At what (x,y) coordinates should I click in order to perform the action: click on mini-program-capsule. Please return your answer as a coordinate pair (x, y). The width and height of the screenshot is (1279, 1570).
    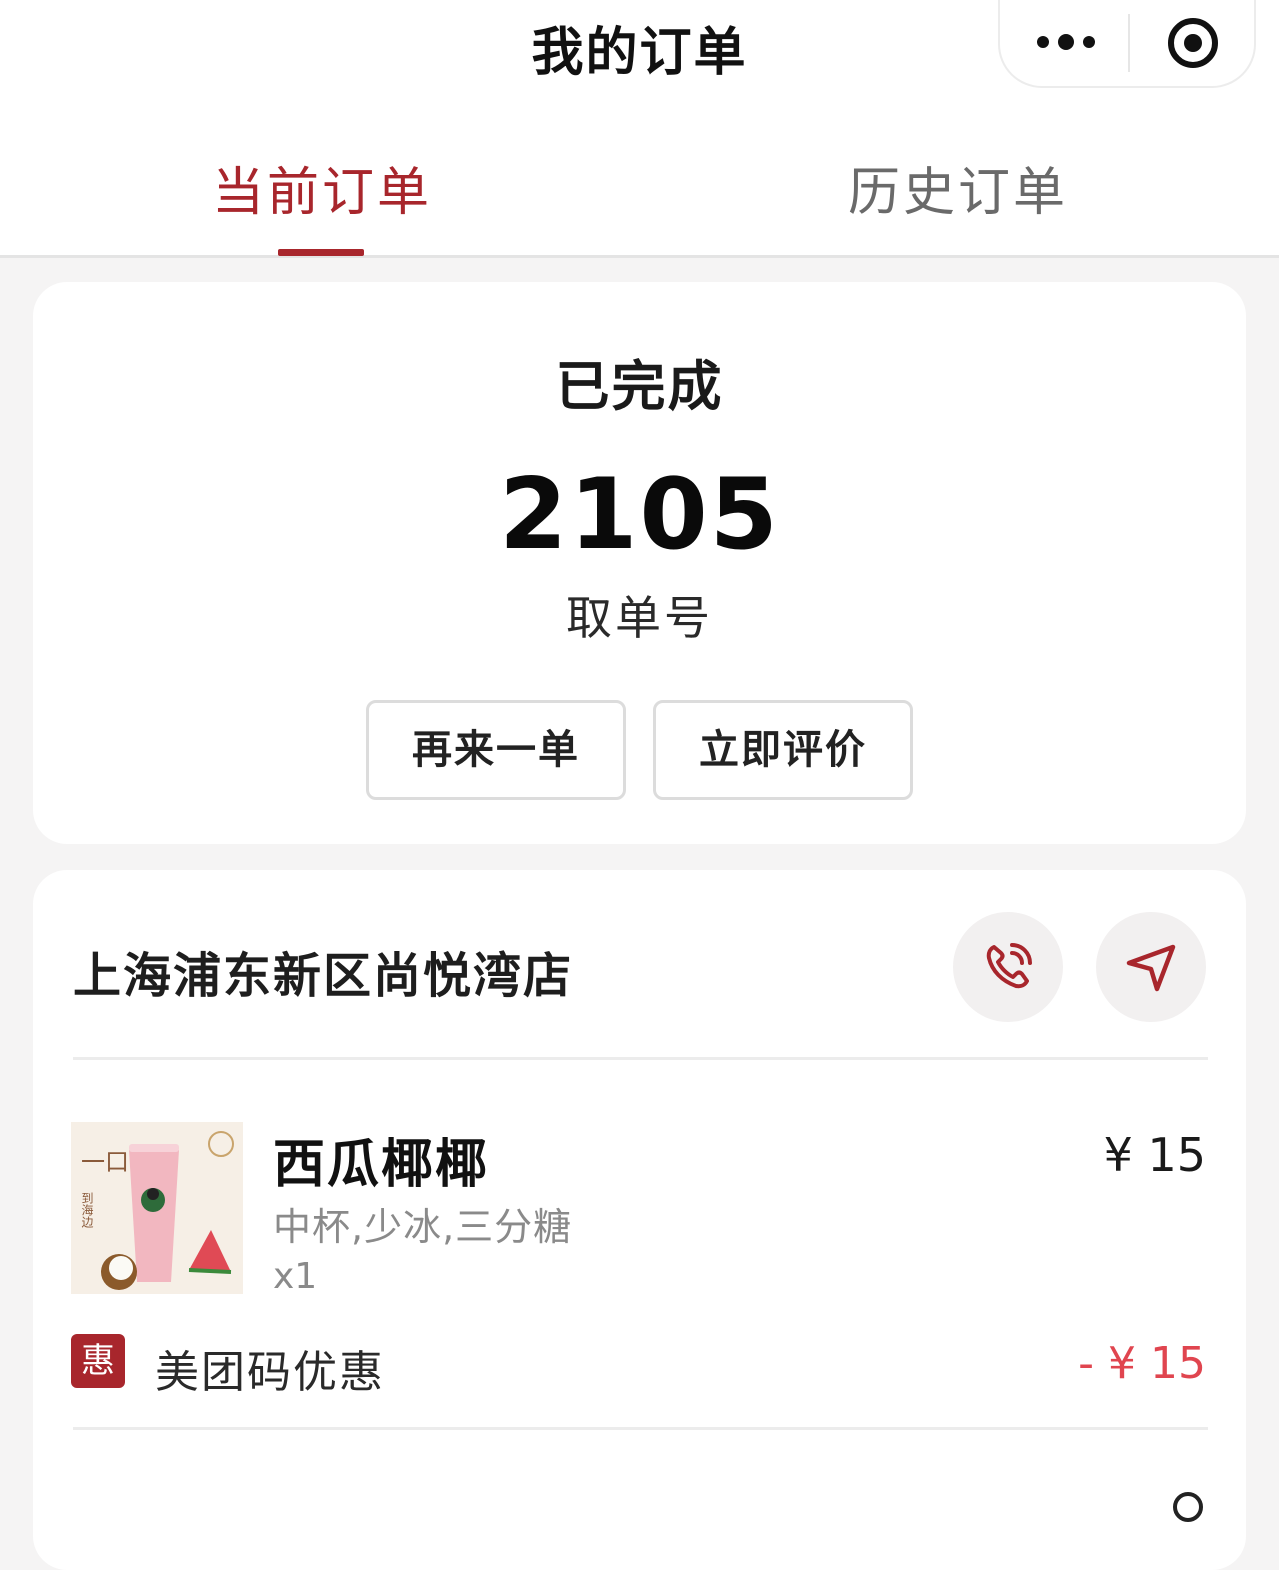
    Looking at the image, I should click on (1127, 44).